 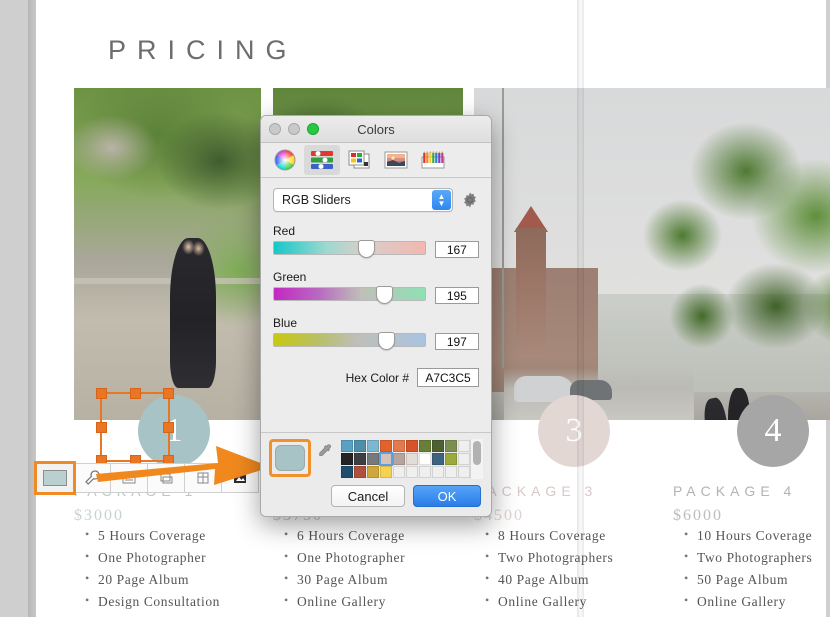 I want to click on color-mode-row: RGB Sliders ▲ ▼, so click(x=376, y=200).